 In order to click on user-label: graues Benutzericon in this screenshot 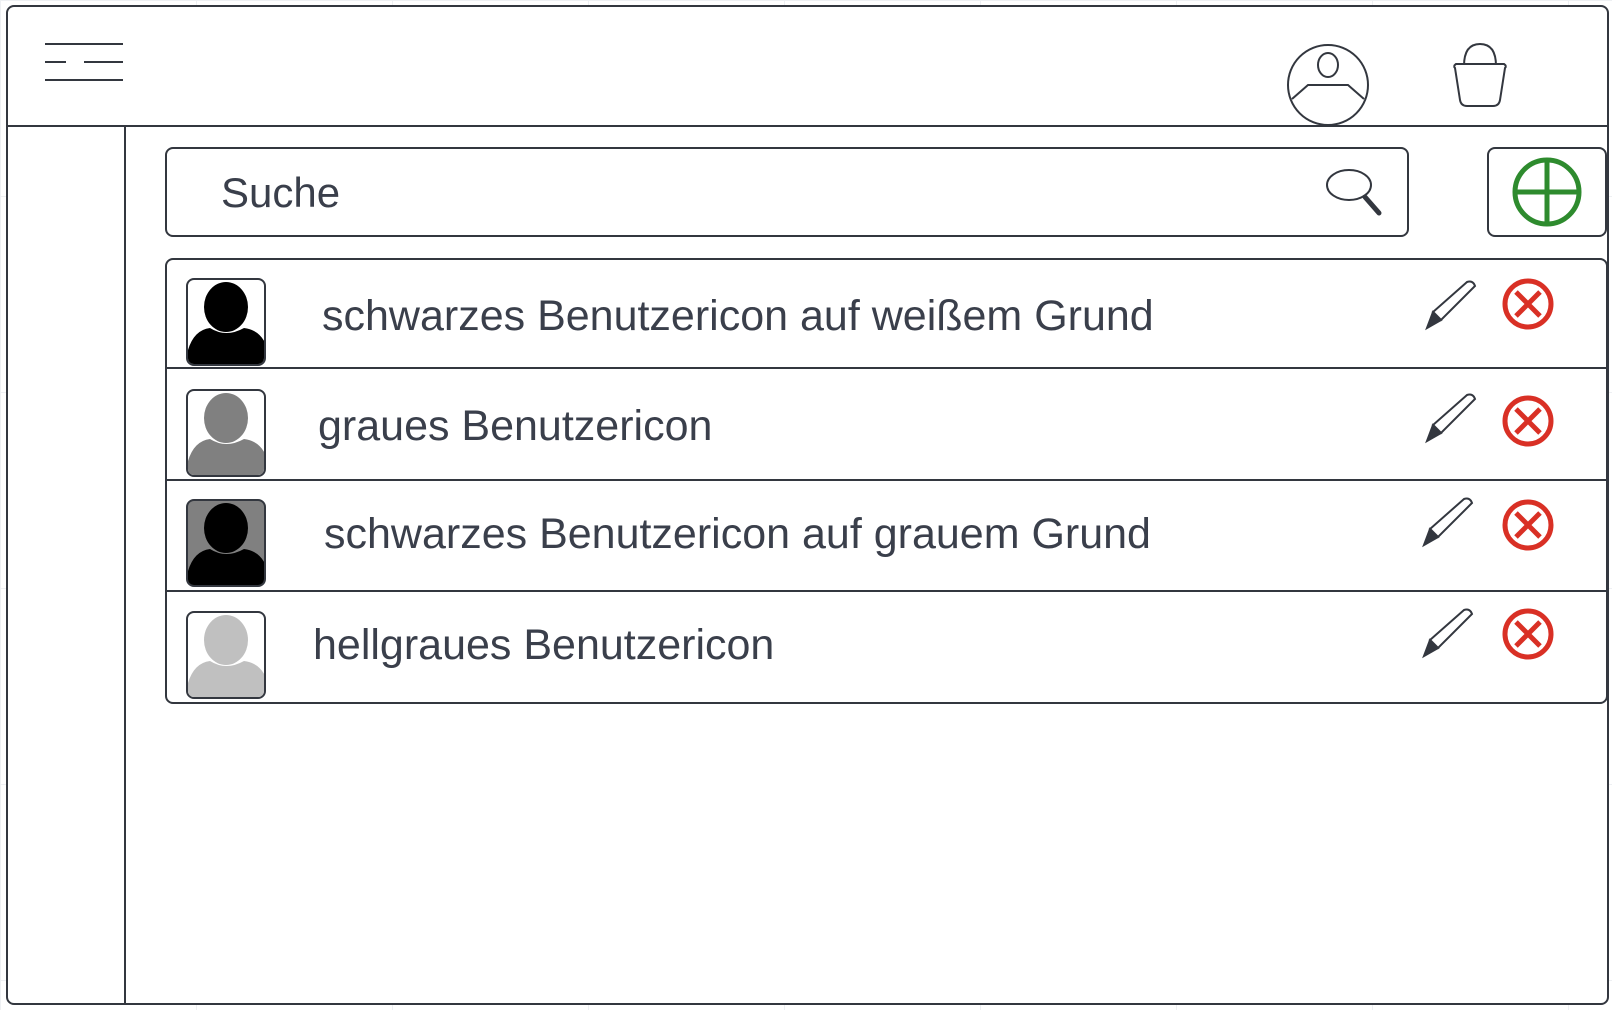, I will do `click(515, 426)`.